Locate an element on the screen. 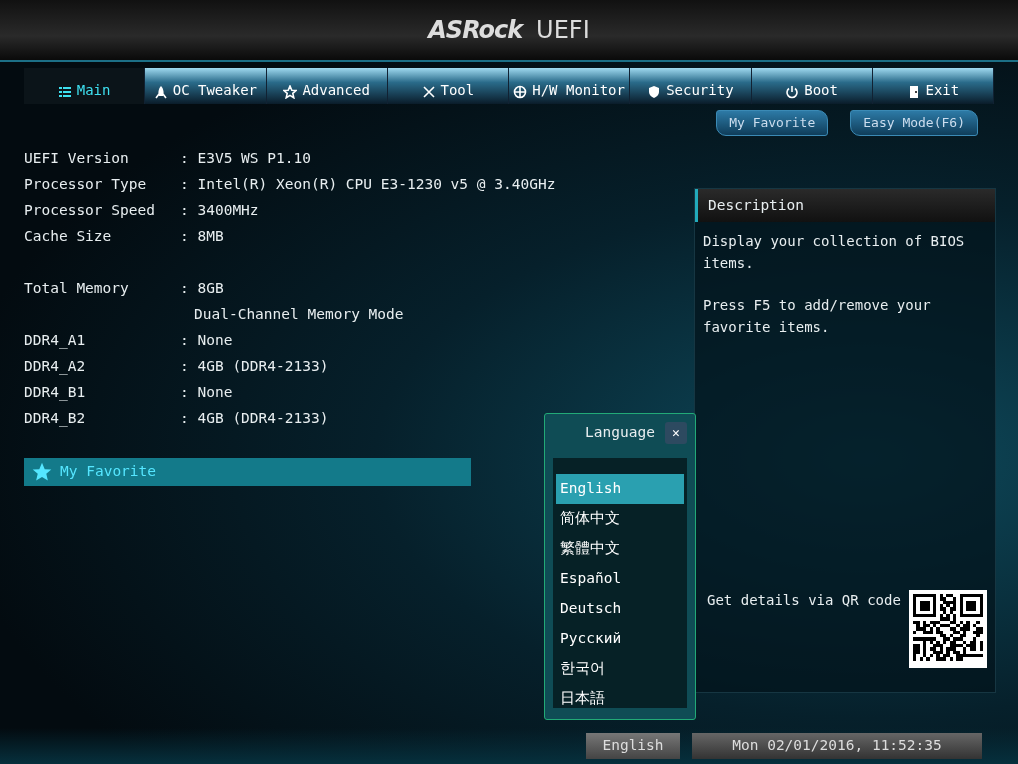 The image size is (1018, 764). shield-icon is located at coordinates (654, 92).